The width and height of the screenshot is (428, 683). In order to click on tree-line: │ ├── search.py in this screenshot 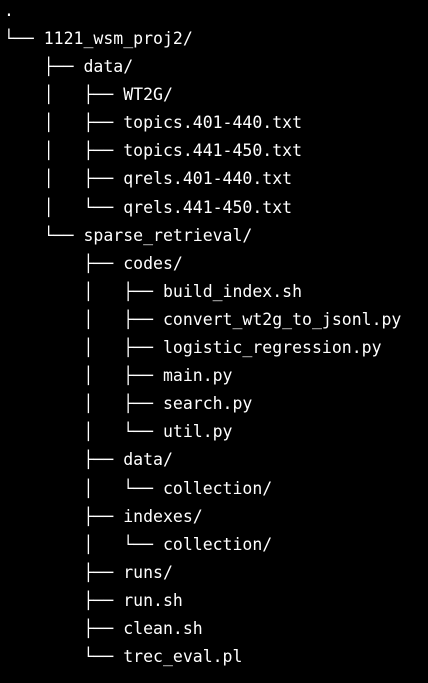, I will do `click(216, 404)`.